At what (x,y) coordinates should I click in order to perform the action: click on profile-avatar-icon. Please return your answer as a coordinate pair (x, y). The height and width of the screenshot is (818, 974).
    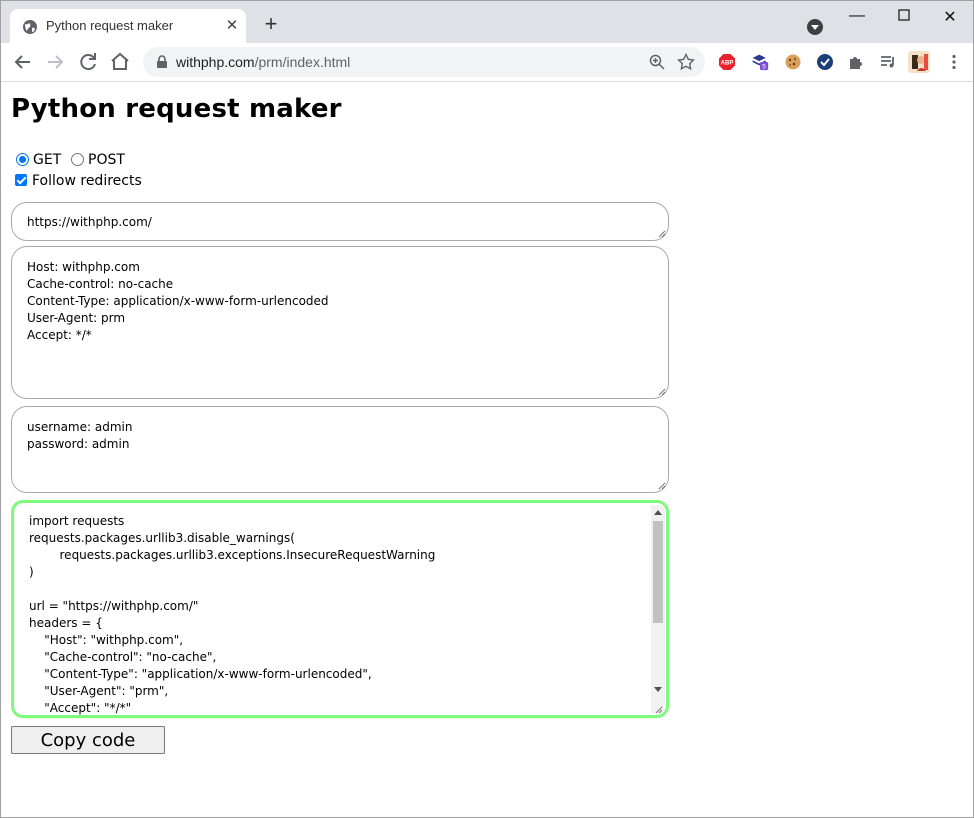
    Looking at the image, I should click on (919, 62).